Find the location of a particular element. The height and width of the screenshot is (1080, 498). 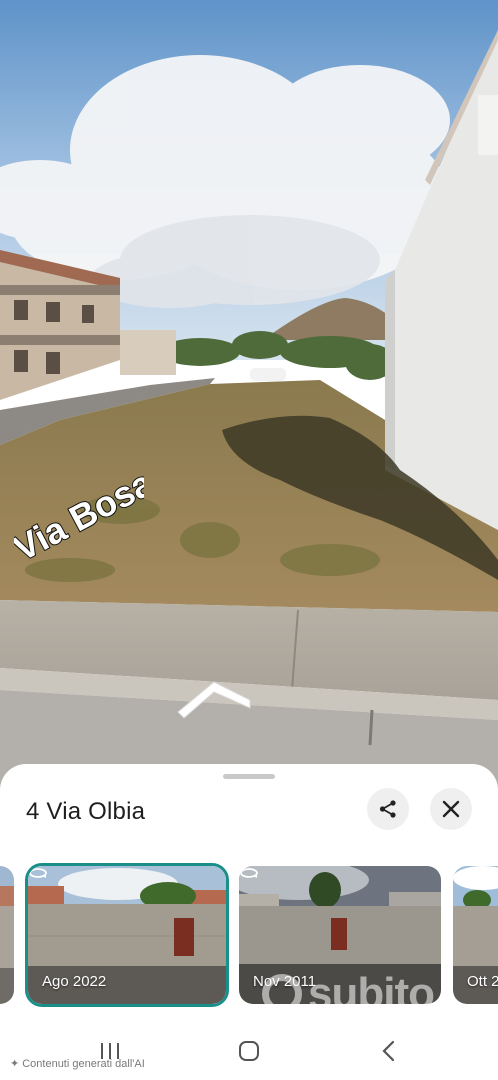

history-date: Ott 2 is located at coordinates (482, 981).